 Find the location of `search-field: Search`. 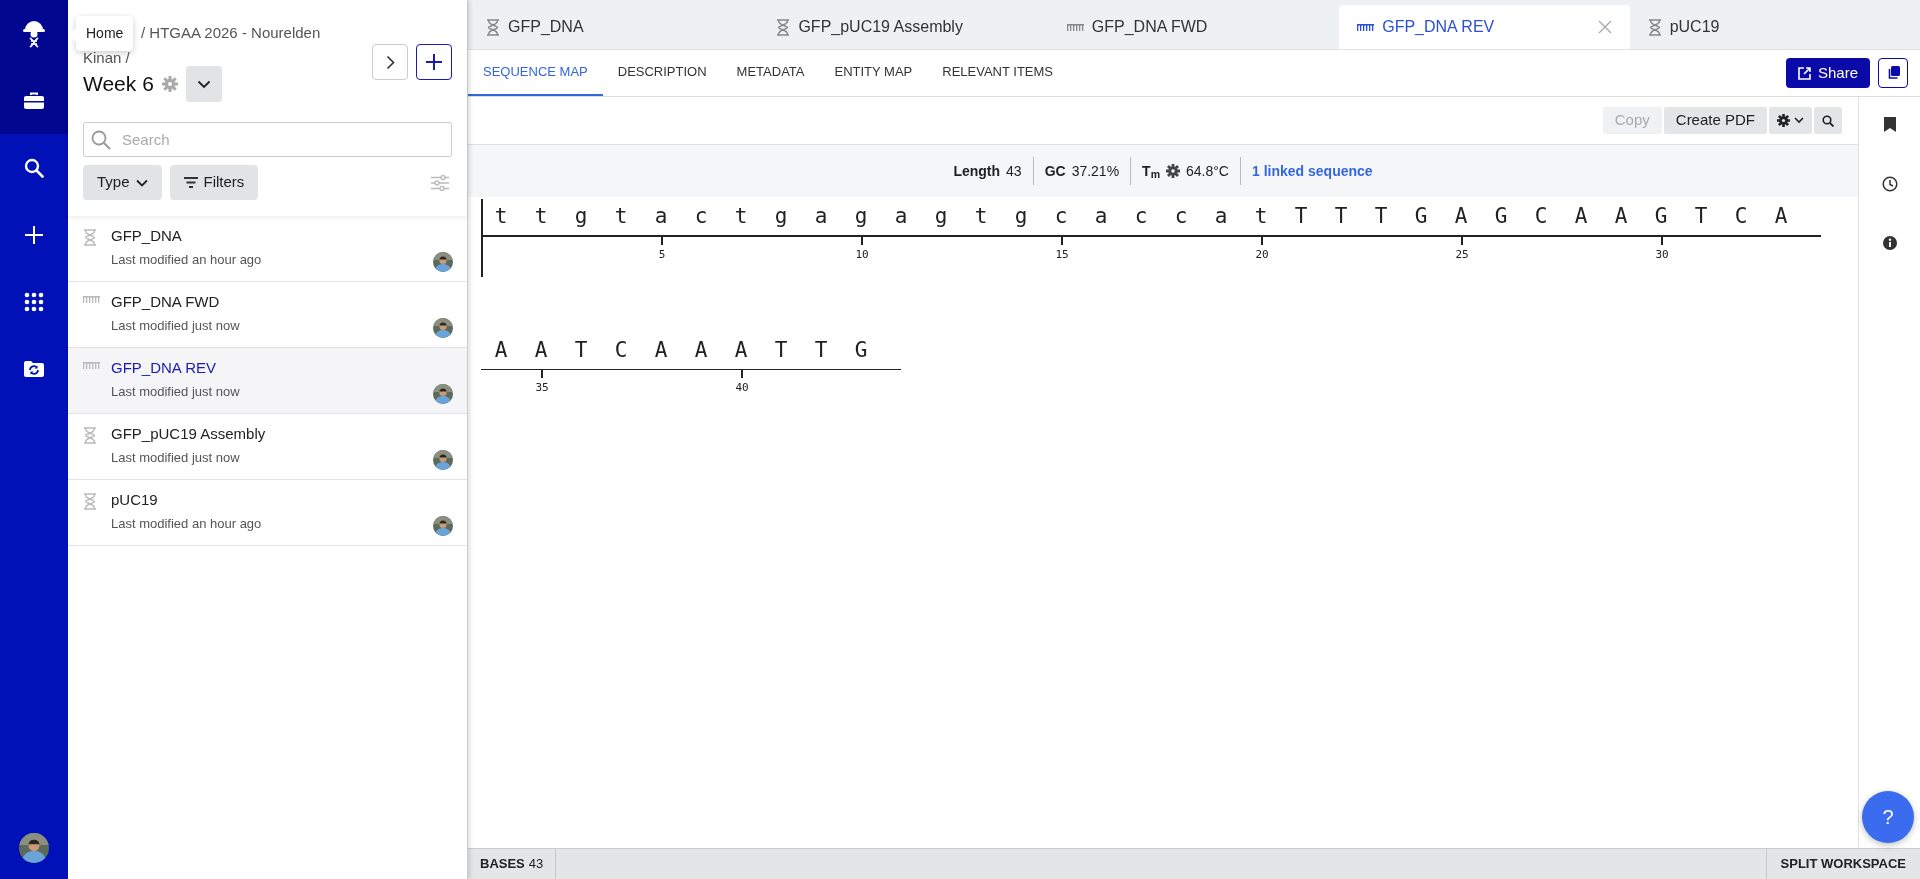

search-field: Search is located at coordinates (267, 139).